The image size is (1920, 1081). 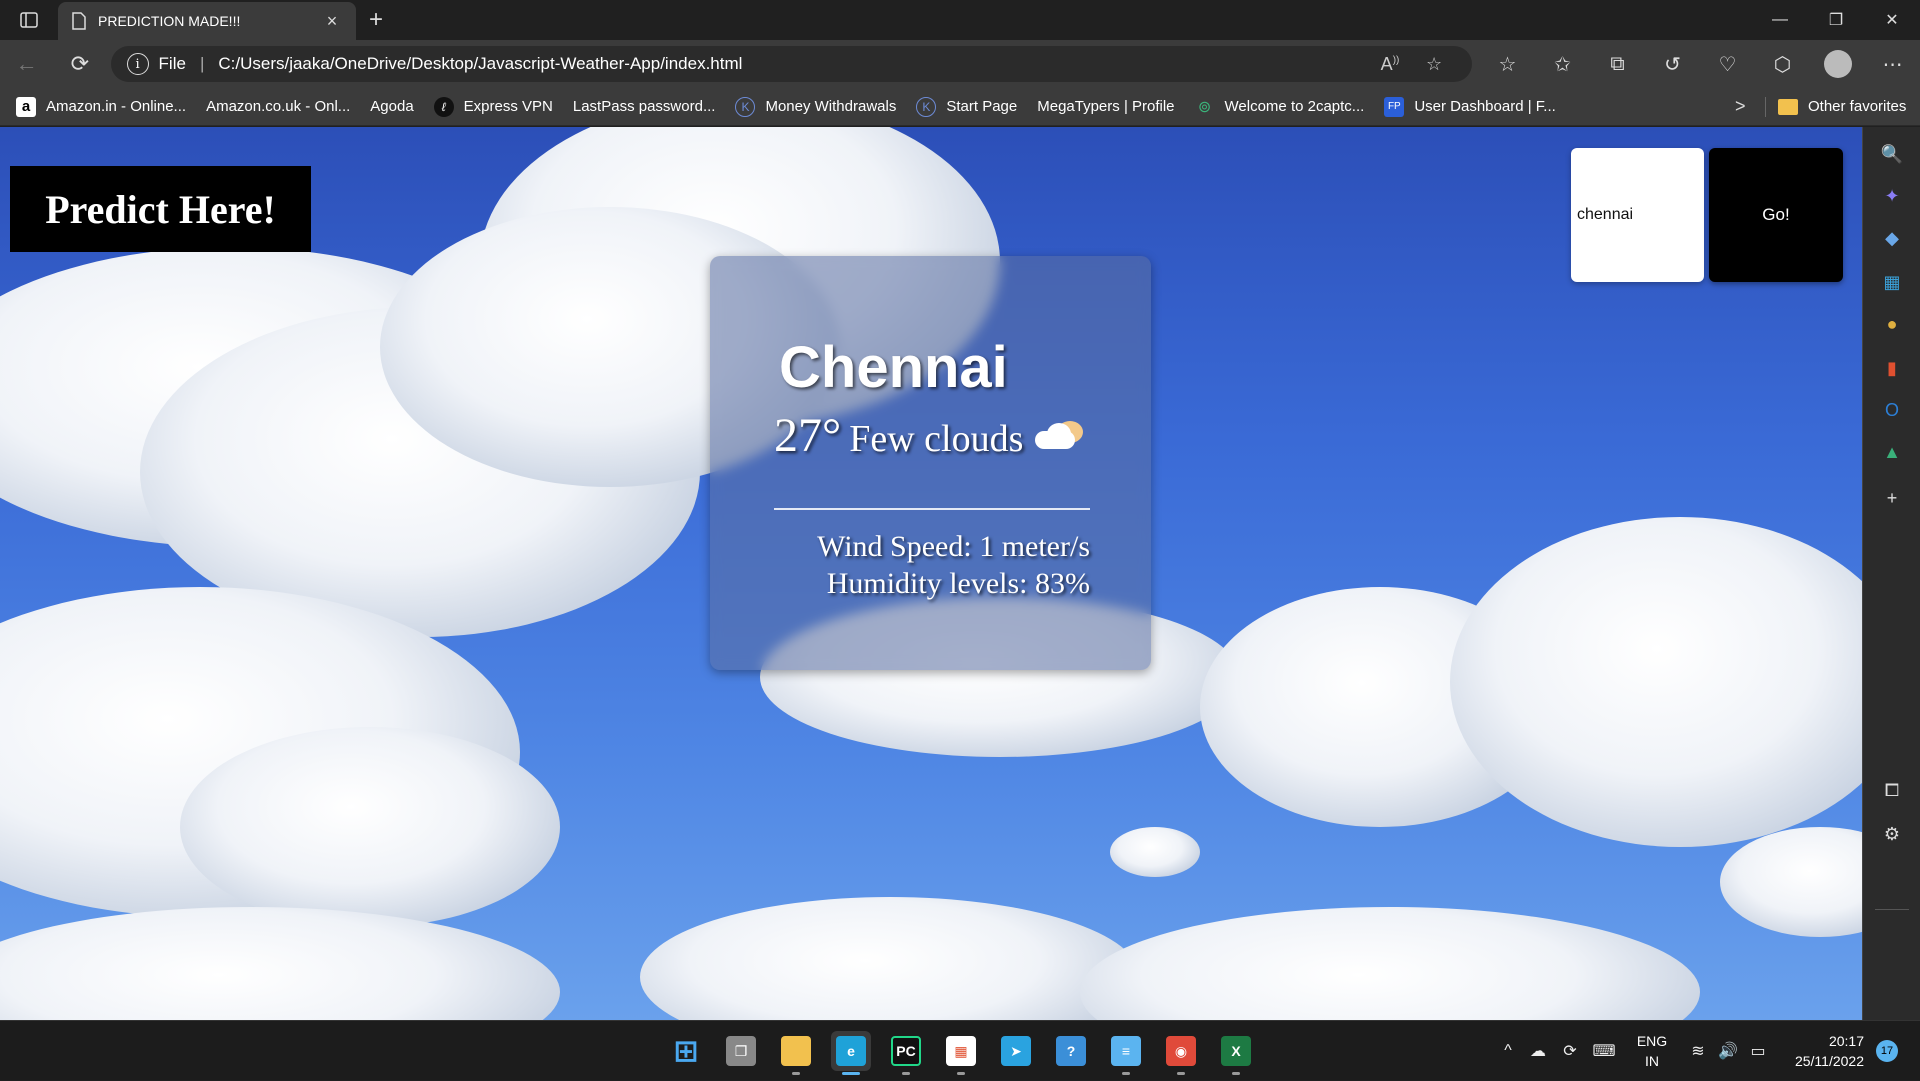 What do you see at coordinates (1652, 1041) in the screenshot?
I see `language-code: ENG` at bounding box center [1652, 1041].